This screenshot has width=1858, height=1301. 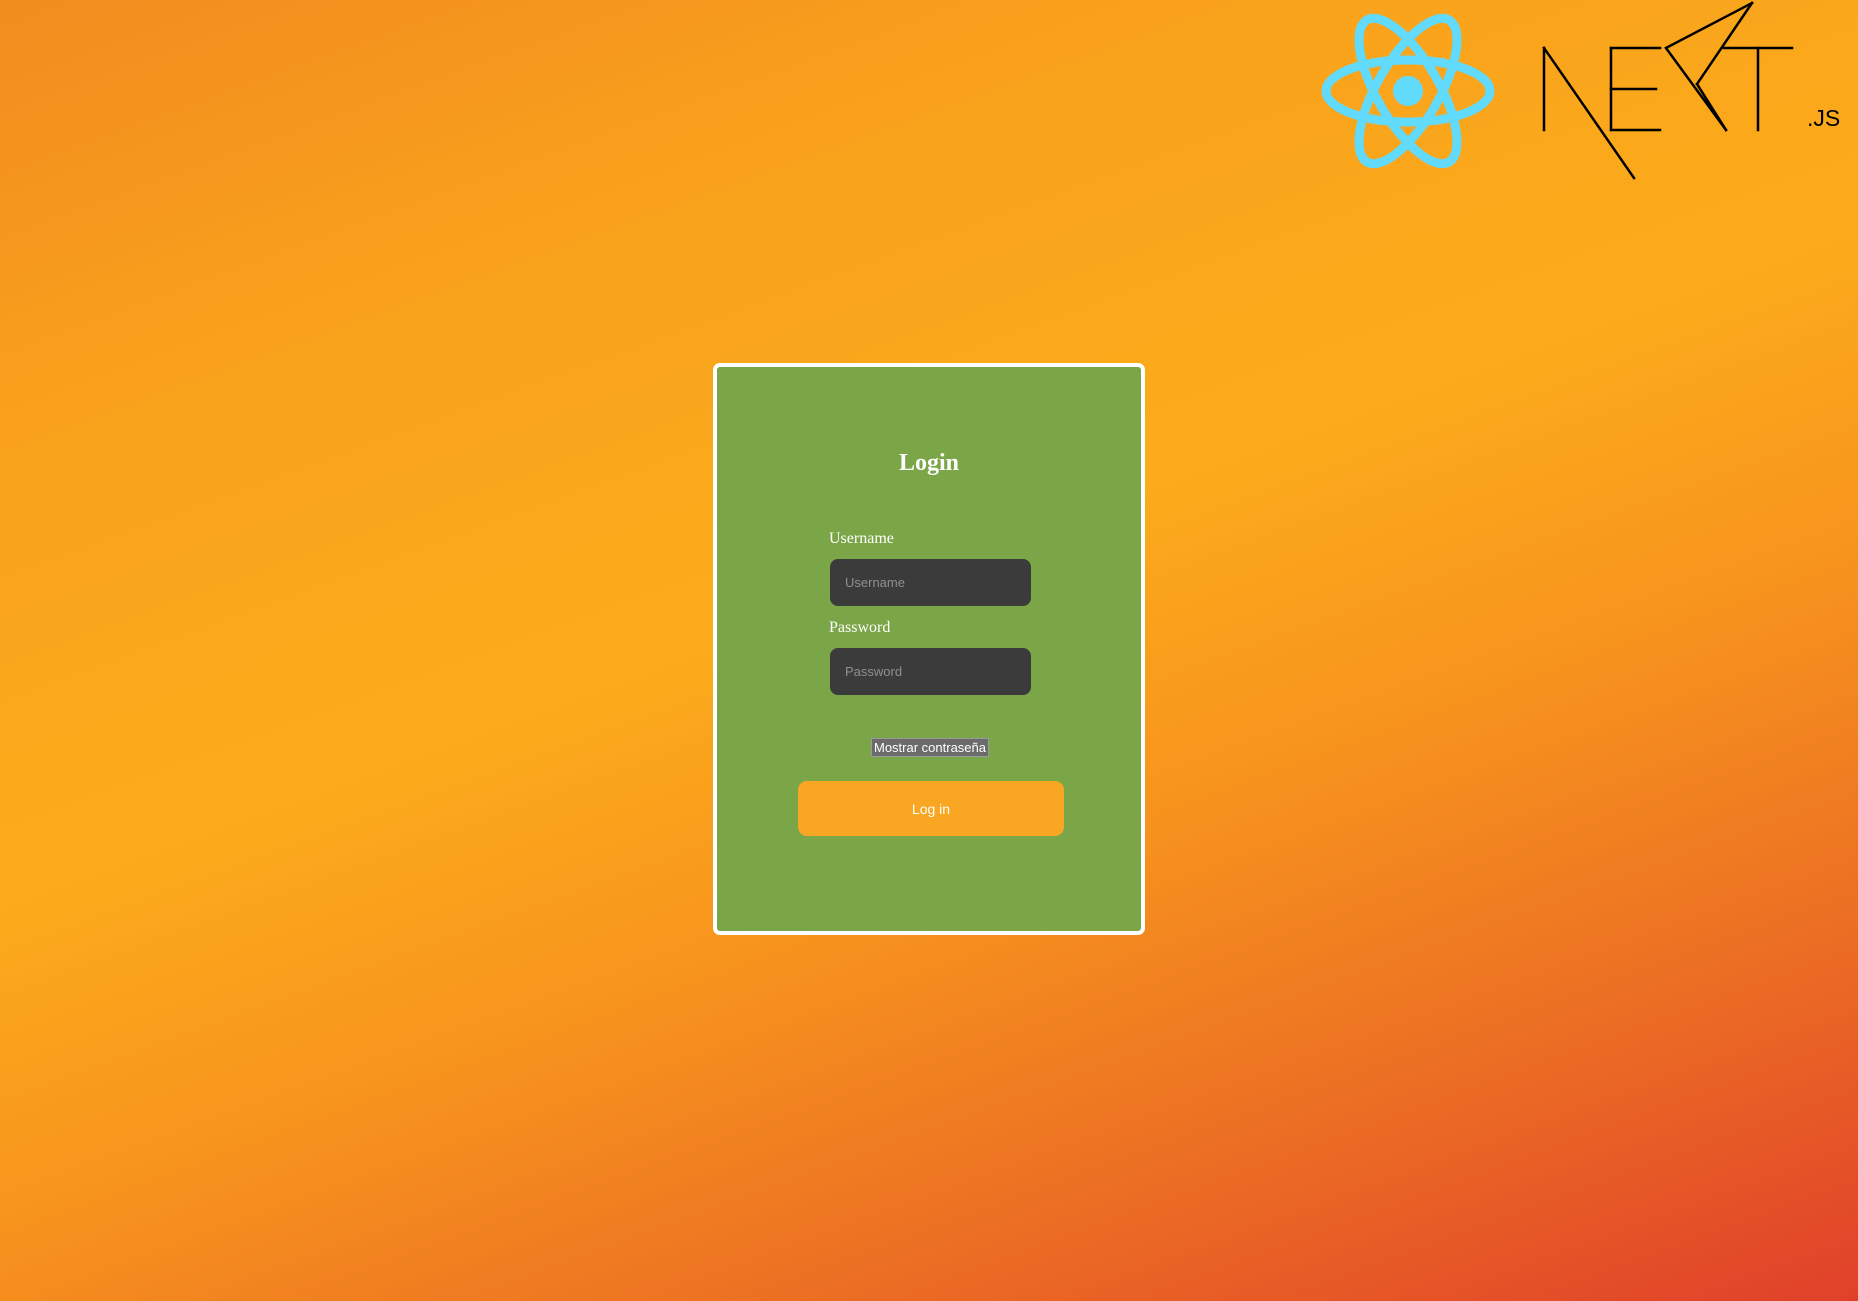 What do you see at coordinates (861, 538) in the screenshot?
I see `username-label: Username` at bounding box center [861, 538].